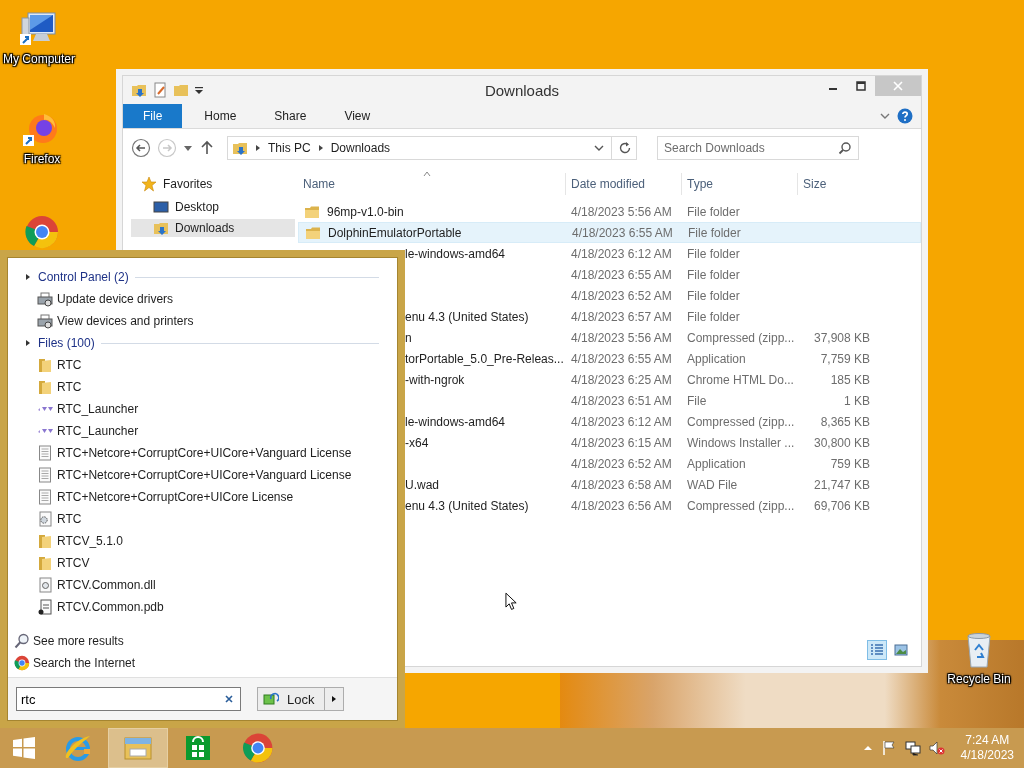 This screenshot has width=1024, height=768. I want to click on date-cell-text: 4/18/2023 6:57 AM, so click(621, 316).